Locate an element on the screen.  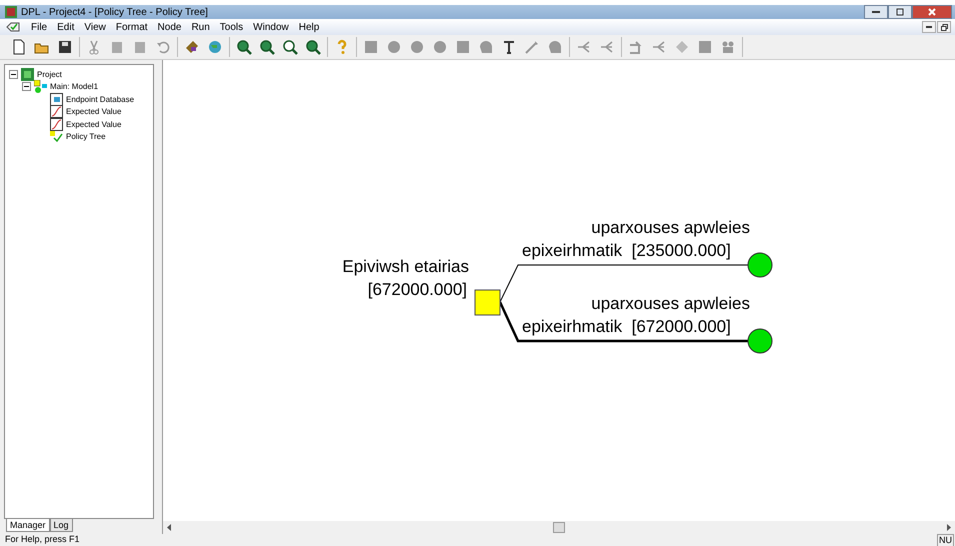
scroll-left-icon is located at coordinates (169, 527).